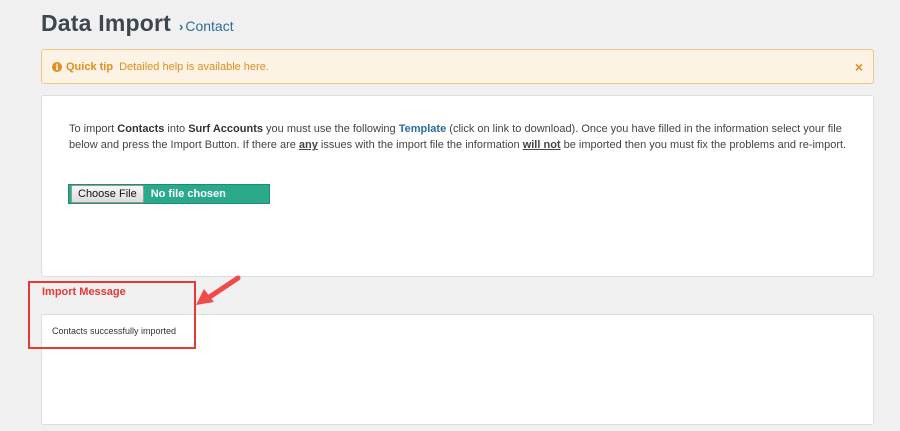 Image resolution: width=900 pixels, height=431 pixels. I want to click on quick-tip-title: Quick tip, so click(90, 66).